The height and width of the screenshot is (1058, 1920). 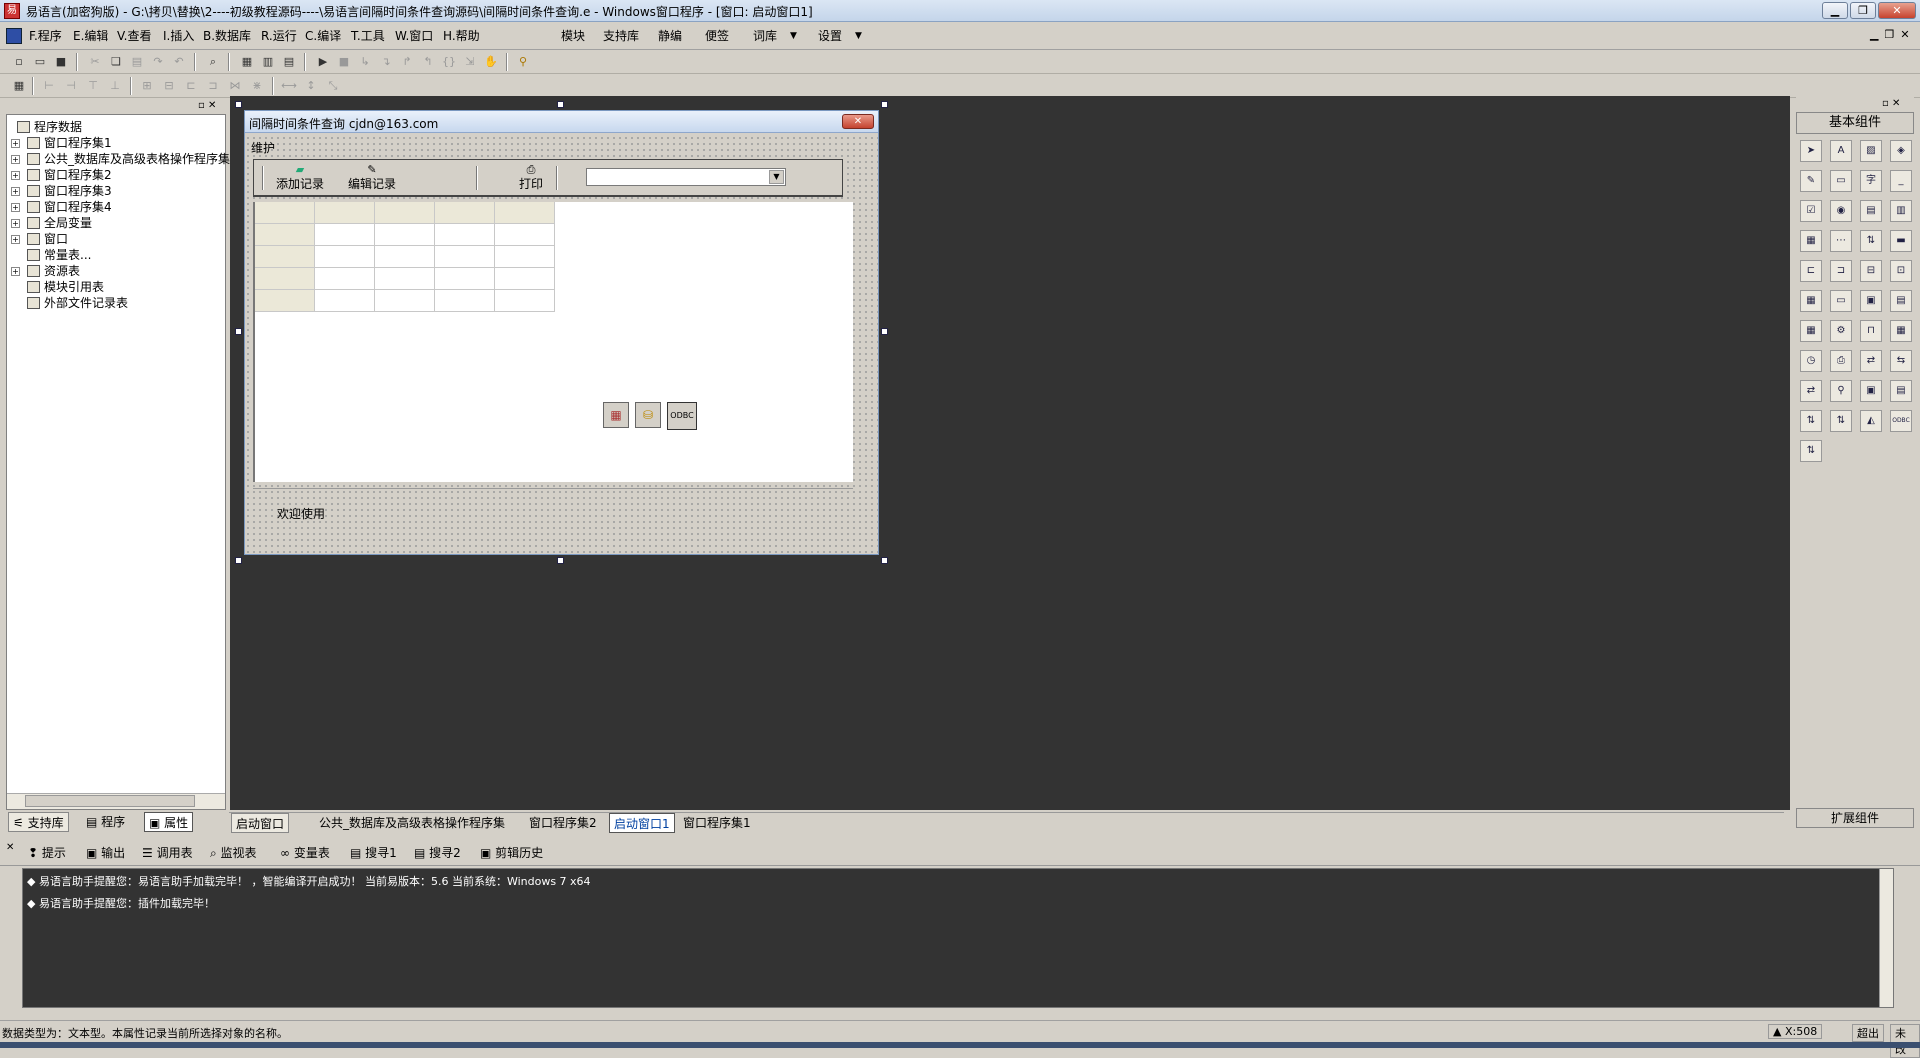 I want to click on run-icon: ▶, so click(x=323, y=62).